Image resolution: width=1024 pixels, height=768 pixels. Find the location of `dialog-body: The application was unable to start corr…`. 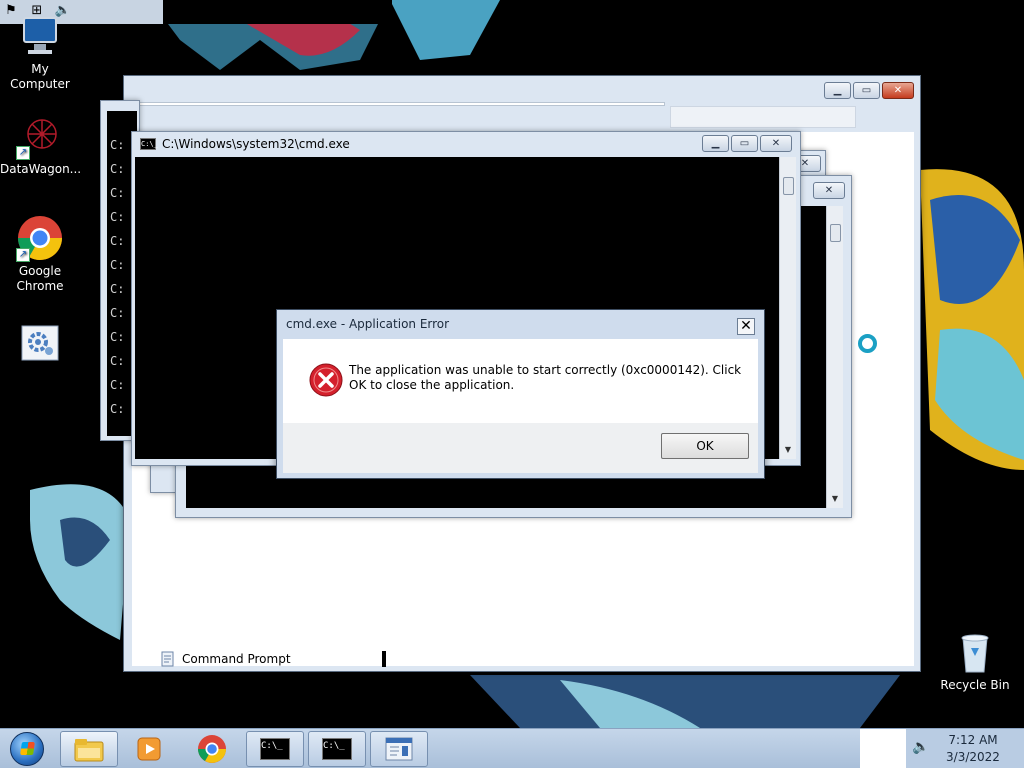

dialog-body: The application was unable to start corr… is located at coordinates (520, 381).